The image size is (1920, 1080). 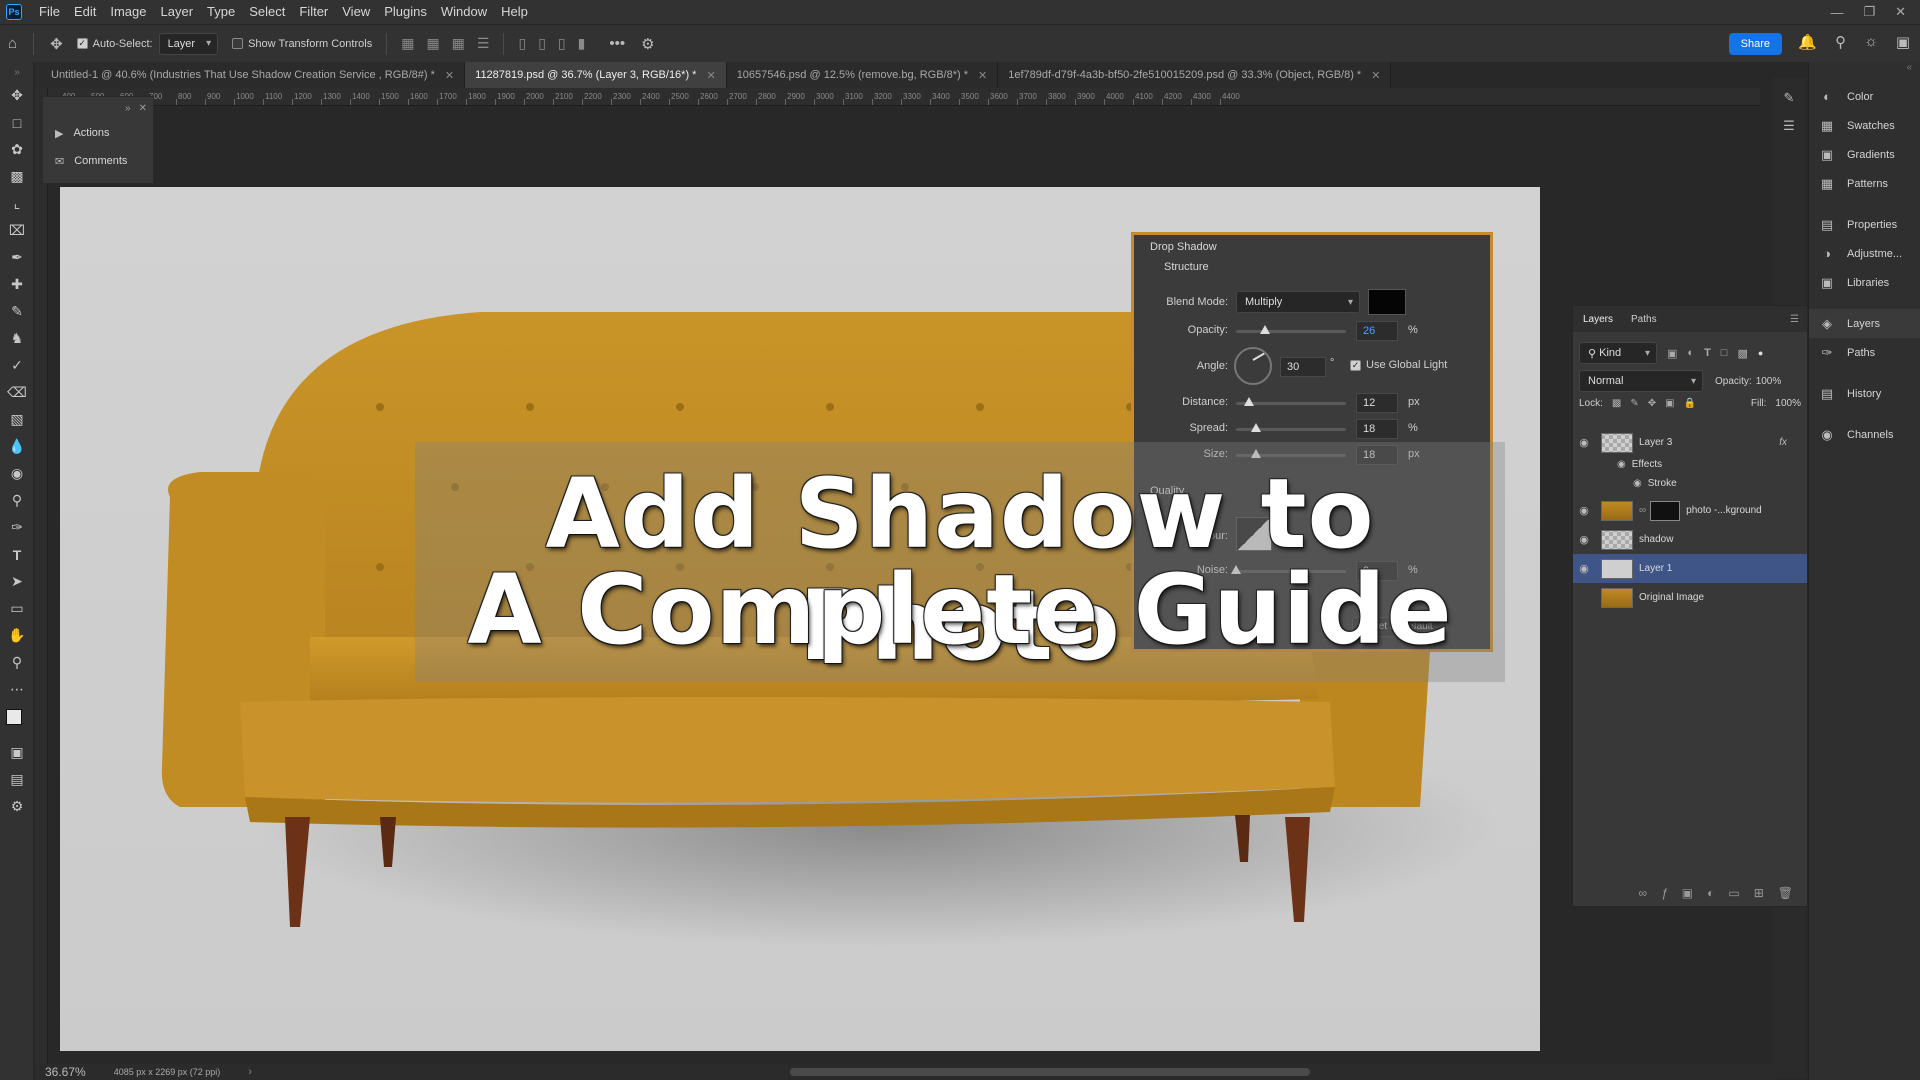 I want to click on filter-kind-dropdown: ⚲ Kind, so click(x=1618, y=353).